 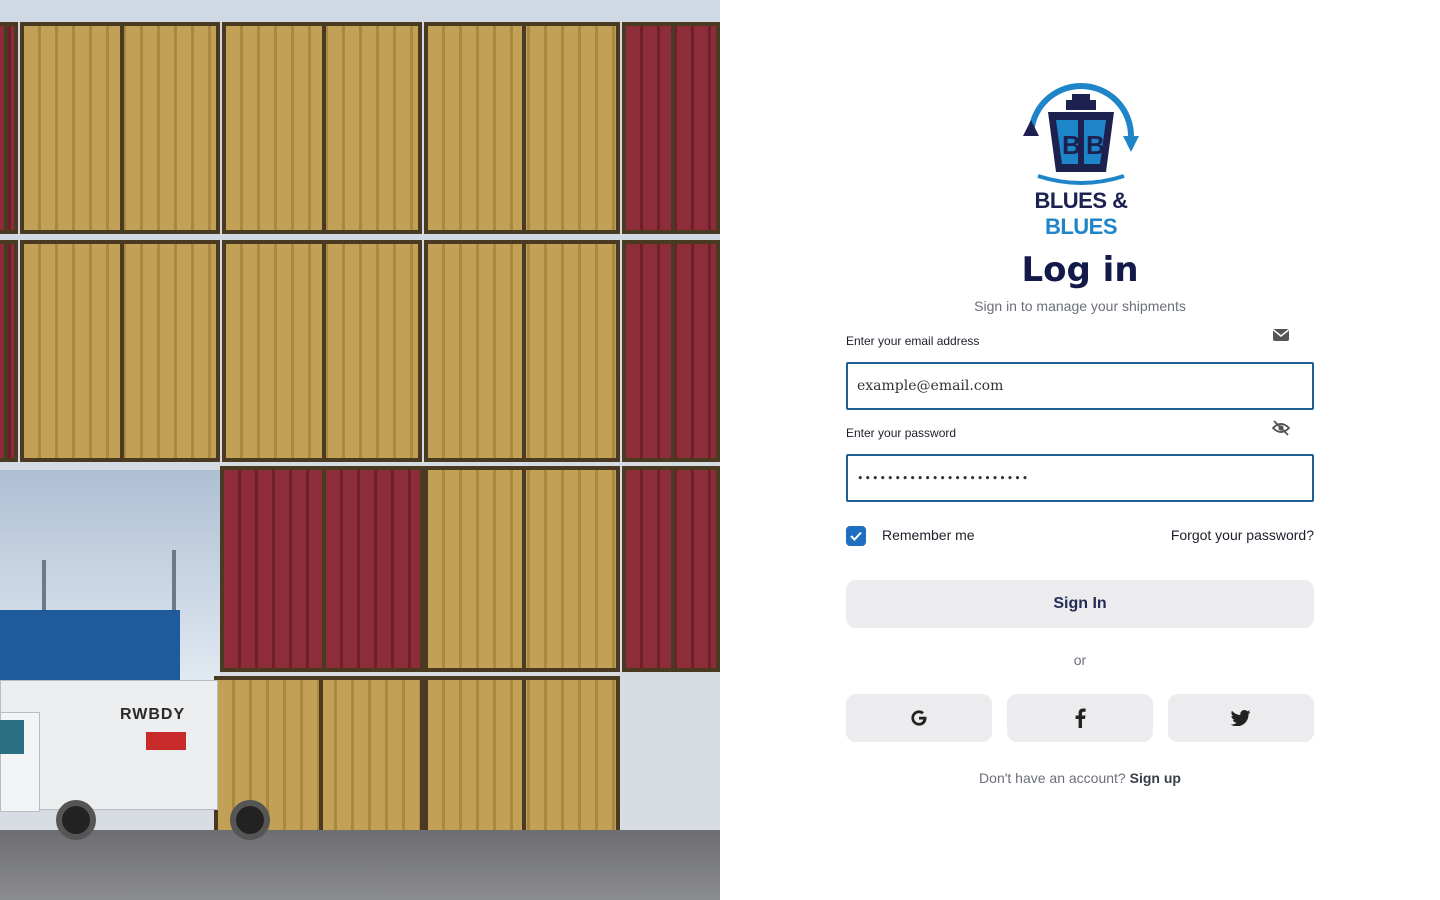 What do you see at coordinates (1052, 778) in the screenshot?
I see `signup-prompt: Don't have an account?` at bounding box center [1052, 778].